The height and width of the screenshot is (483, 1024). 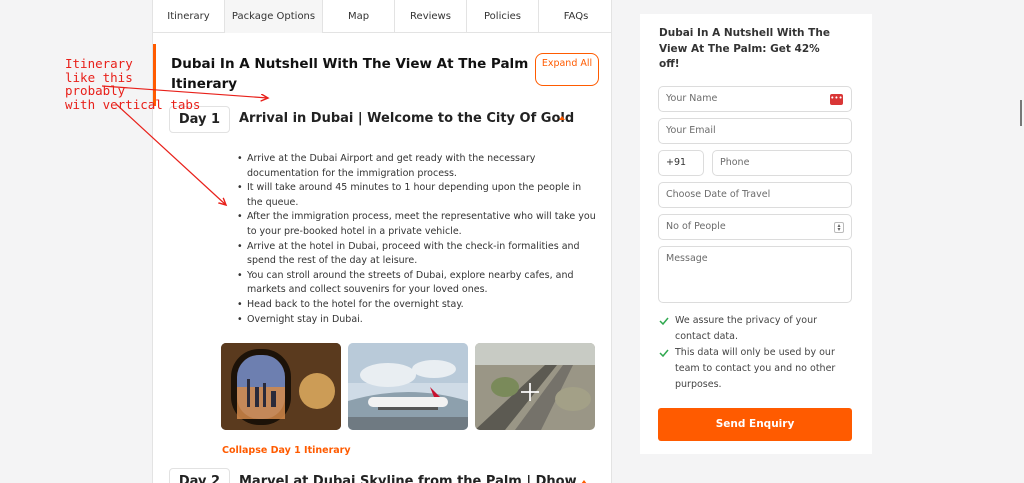 What do you see at coordinates (782, 163) in the screenshot?
I see `phone-field: Phone` at bounding box center [782, 163].